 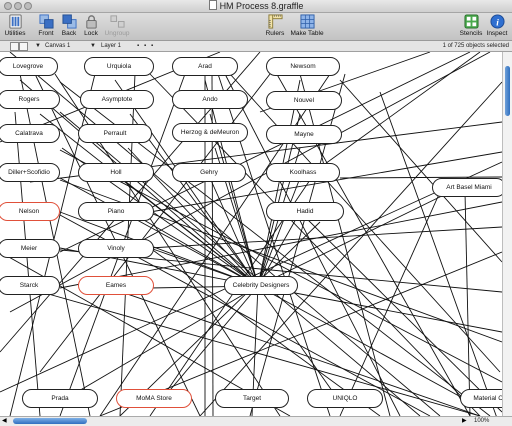 I want to click on diagram-node: Holl, so click(x=116, y=172).